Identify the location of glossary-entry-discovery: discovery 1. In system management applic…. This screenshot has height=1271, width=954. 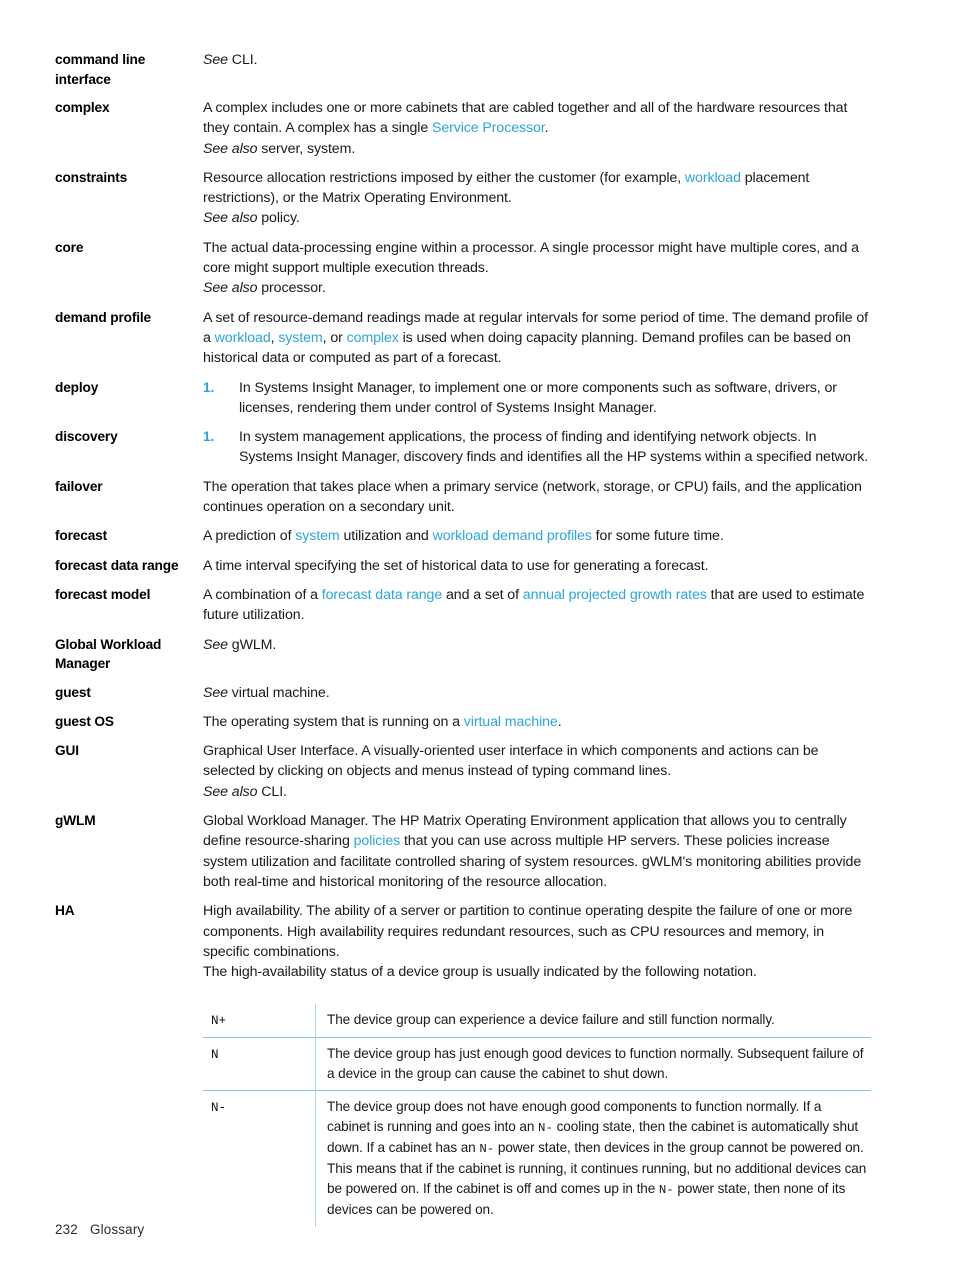
(462, 447).